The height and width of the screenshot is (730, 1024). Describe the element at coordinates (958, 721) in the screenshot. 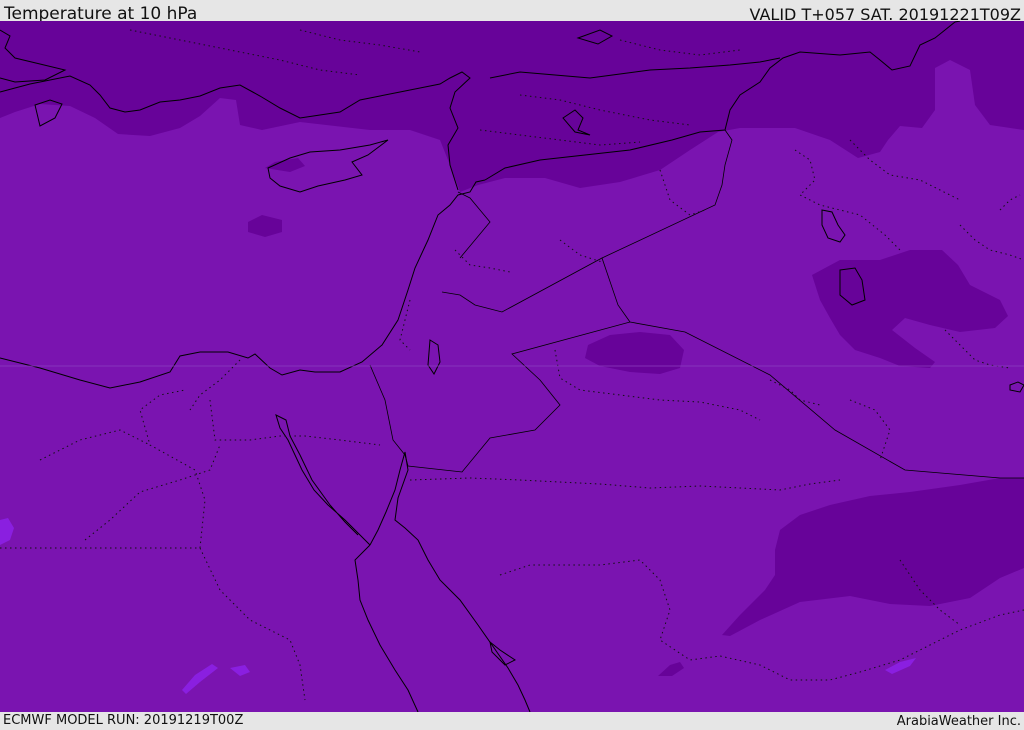

I see `credit-label: ArabiaWeather Inc.` at that location.